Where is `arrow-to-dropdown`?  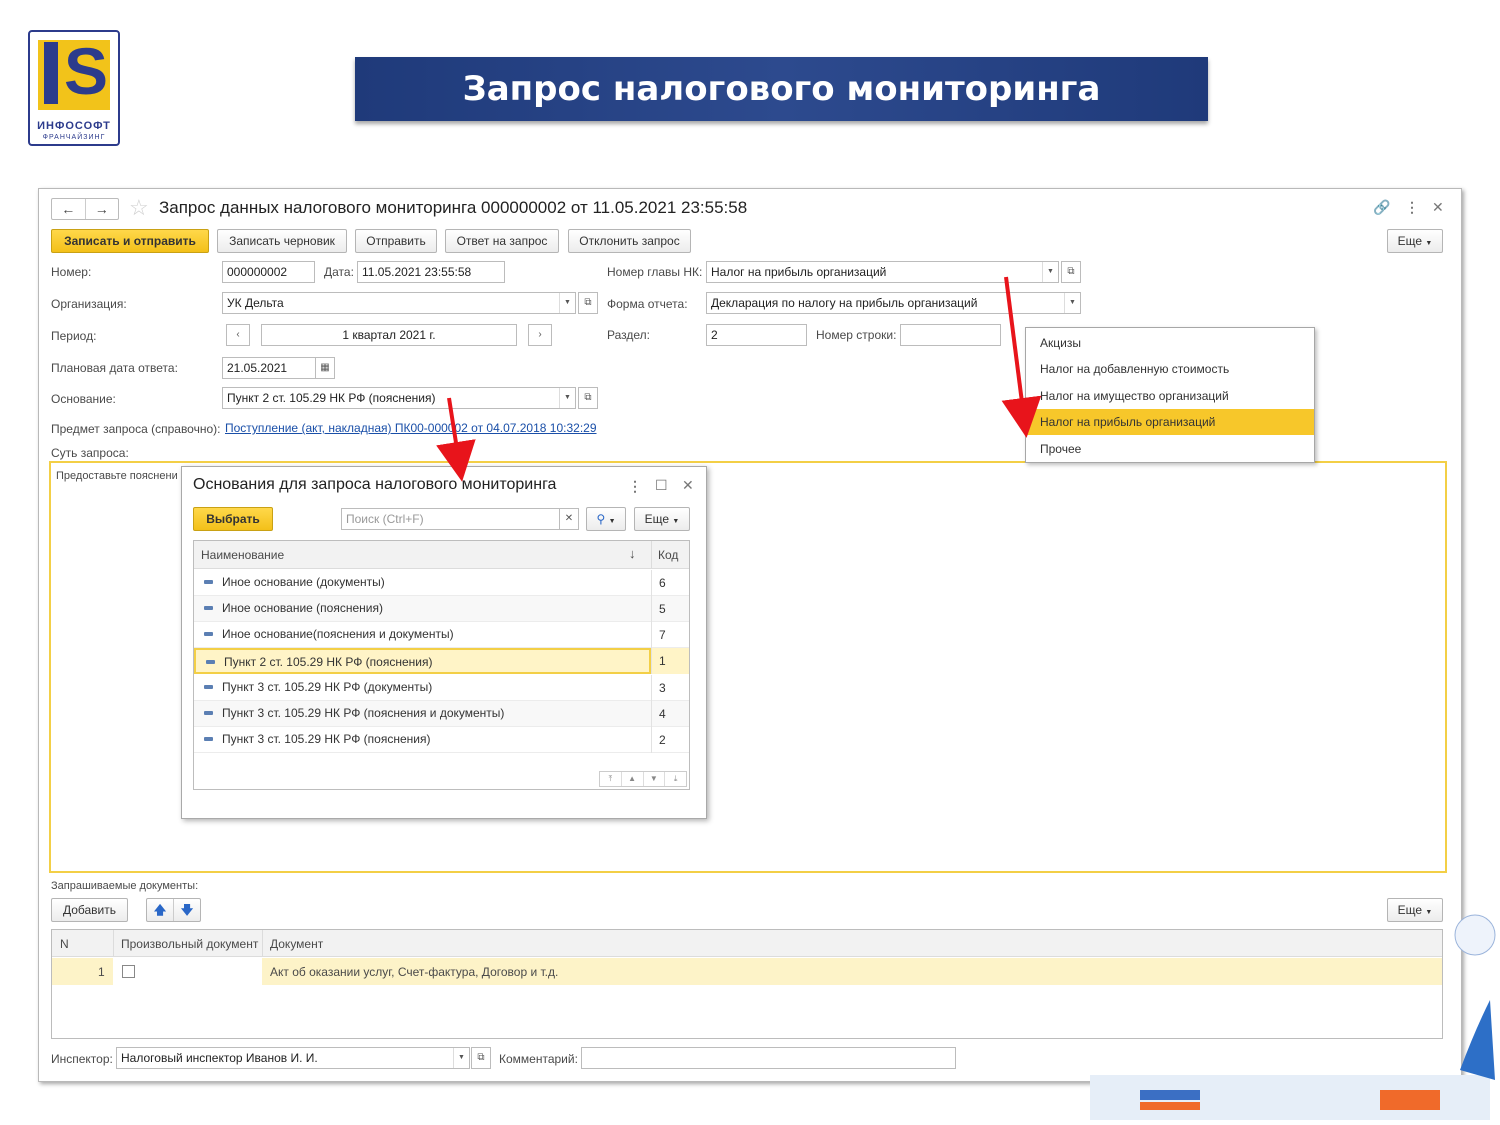
arrow-to-dropdown is located at coordinates (1021, 357).